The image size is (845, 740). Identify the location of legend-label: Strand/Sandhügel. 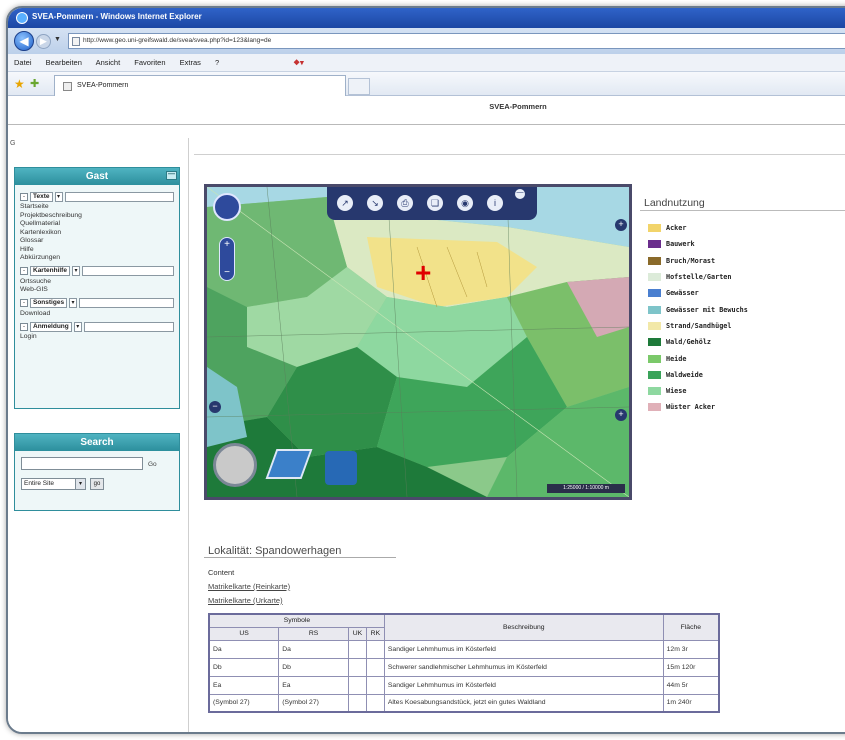
(699, 325).